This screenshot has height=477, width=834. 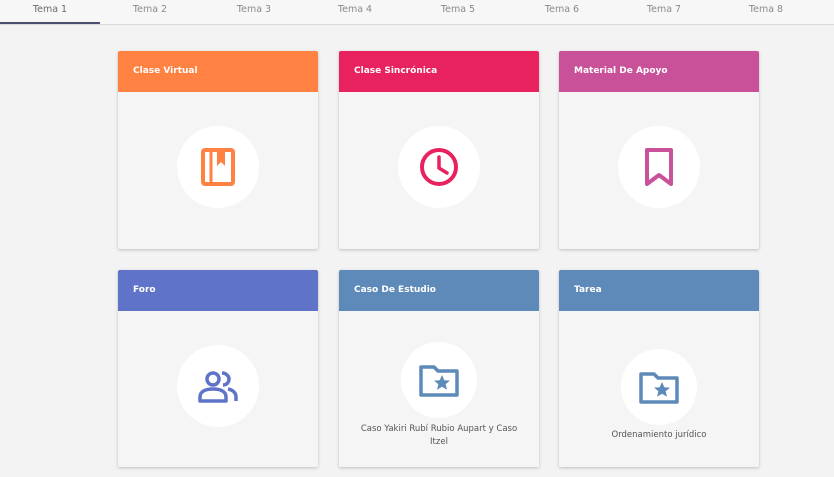 I want to click on tab-tema-2: Tema 2, so click(x=150, y=12).